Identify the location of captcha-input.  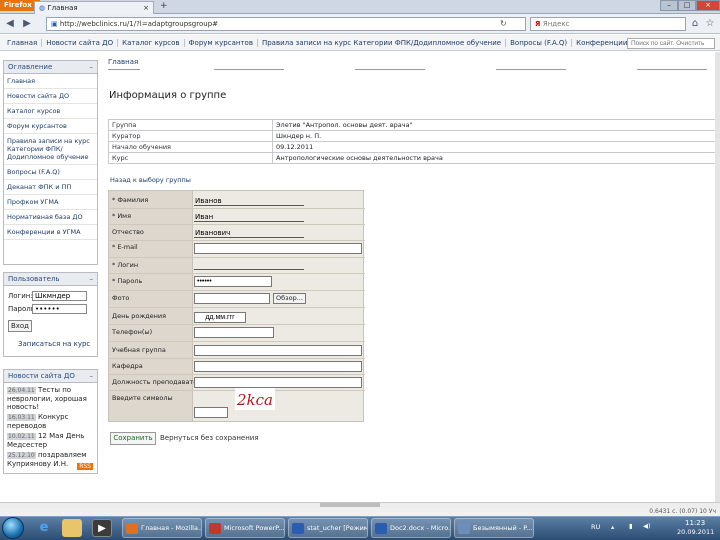
(211, 412).